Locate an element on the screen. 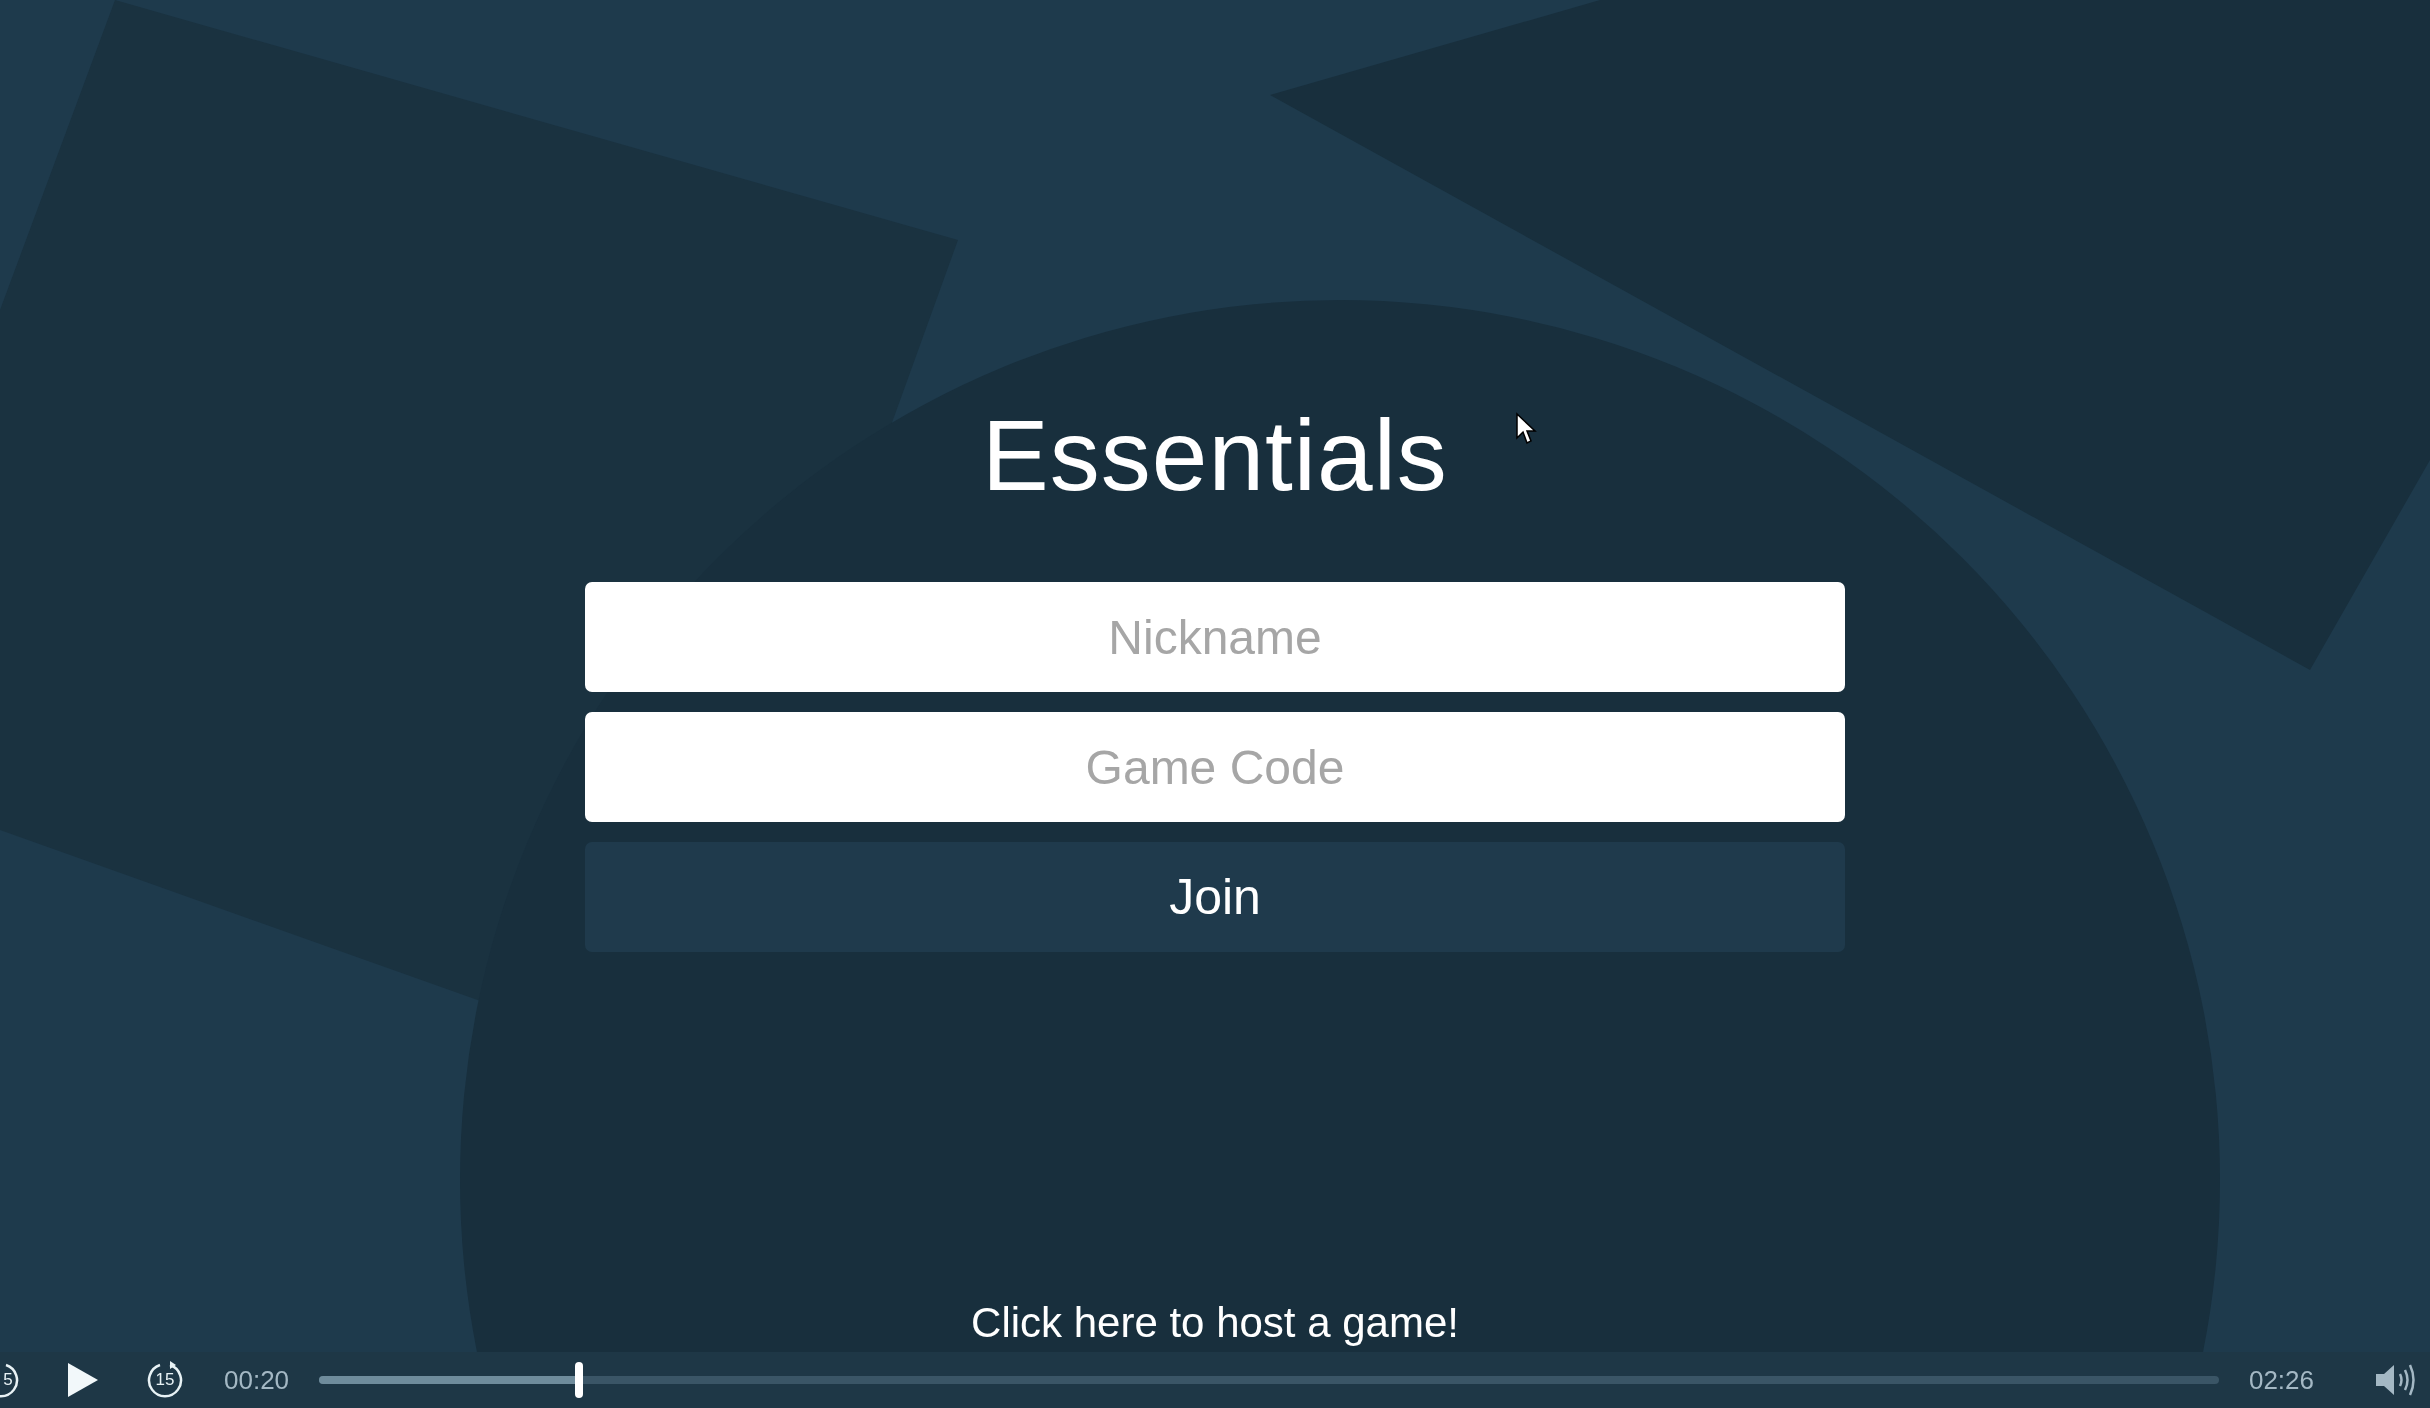  skip-forward-button: 15 is located at coordinates (165, 1380).